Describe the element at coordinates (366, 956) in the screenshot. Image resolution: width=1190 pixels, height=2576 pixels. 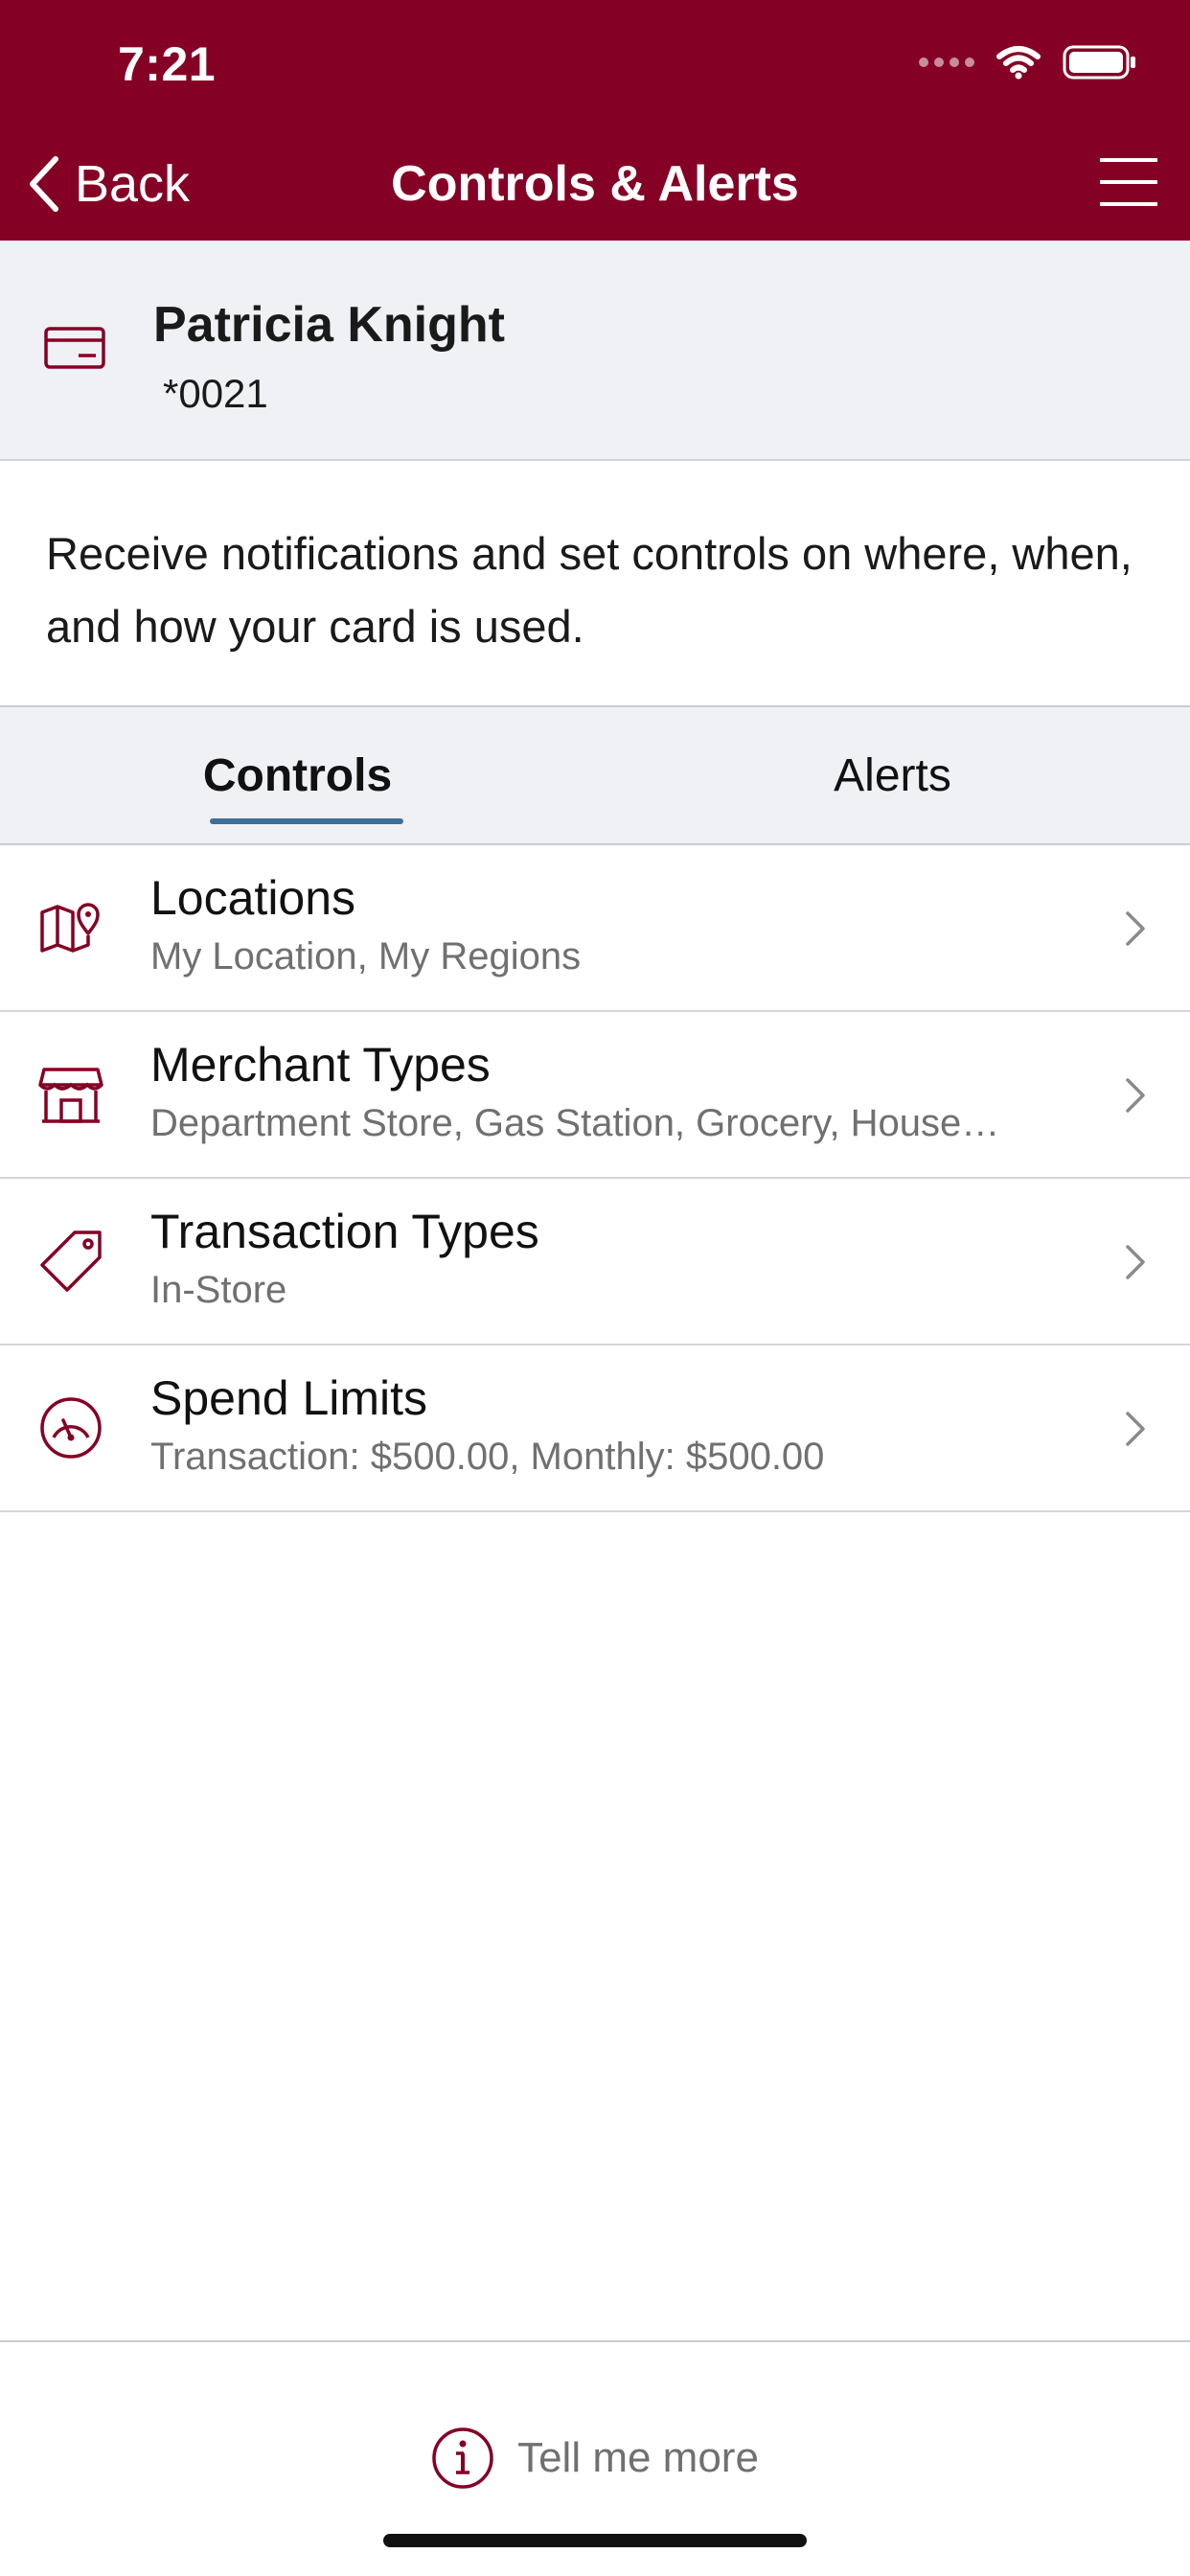
I see `item-subtitle: My Location, My Regions` at that location.